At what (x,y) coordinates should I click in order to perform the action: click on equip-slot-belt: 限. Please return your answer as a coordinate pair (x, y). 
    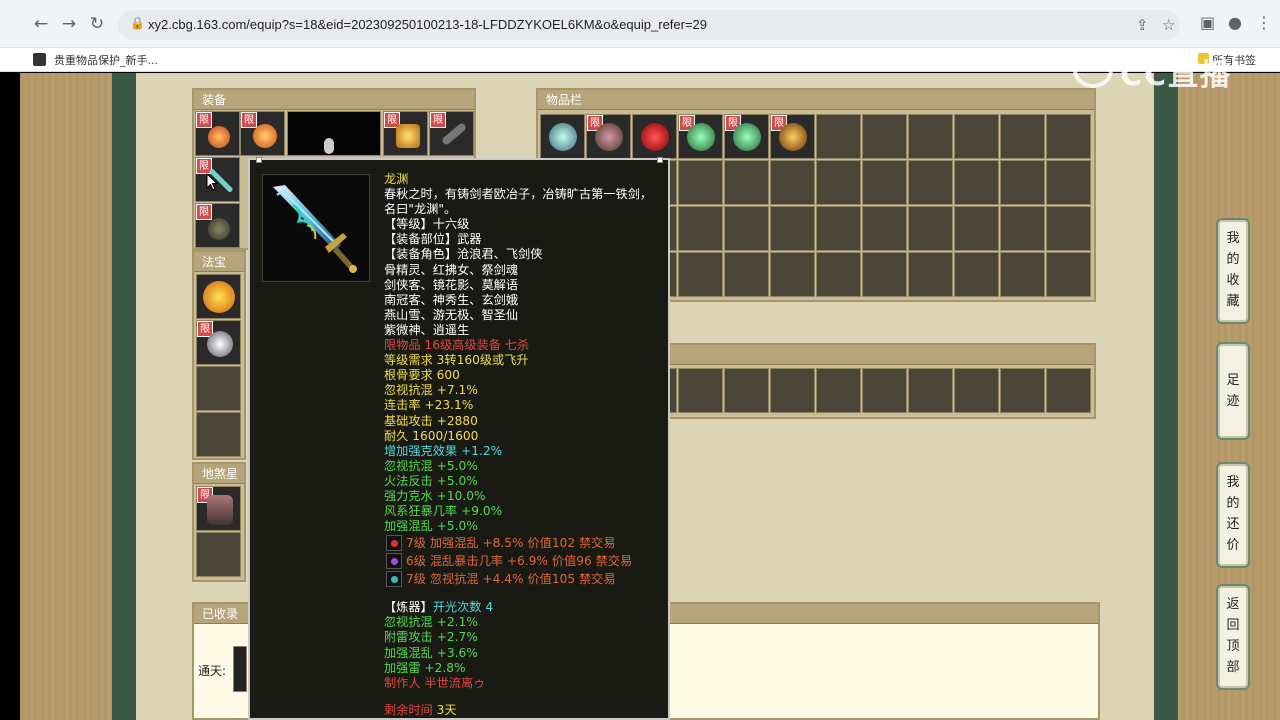
    Looking at the image, I should click on (451, 133).